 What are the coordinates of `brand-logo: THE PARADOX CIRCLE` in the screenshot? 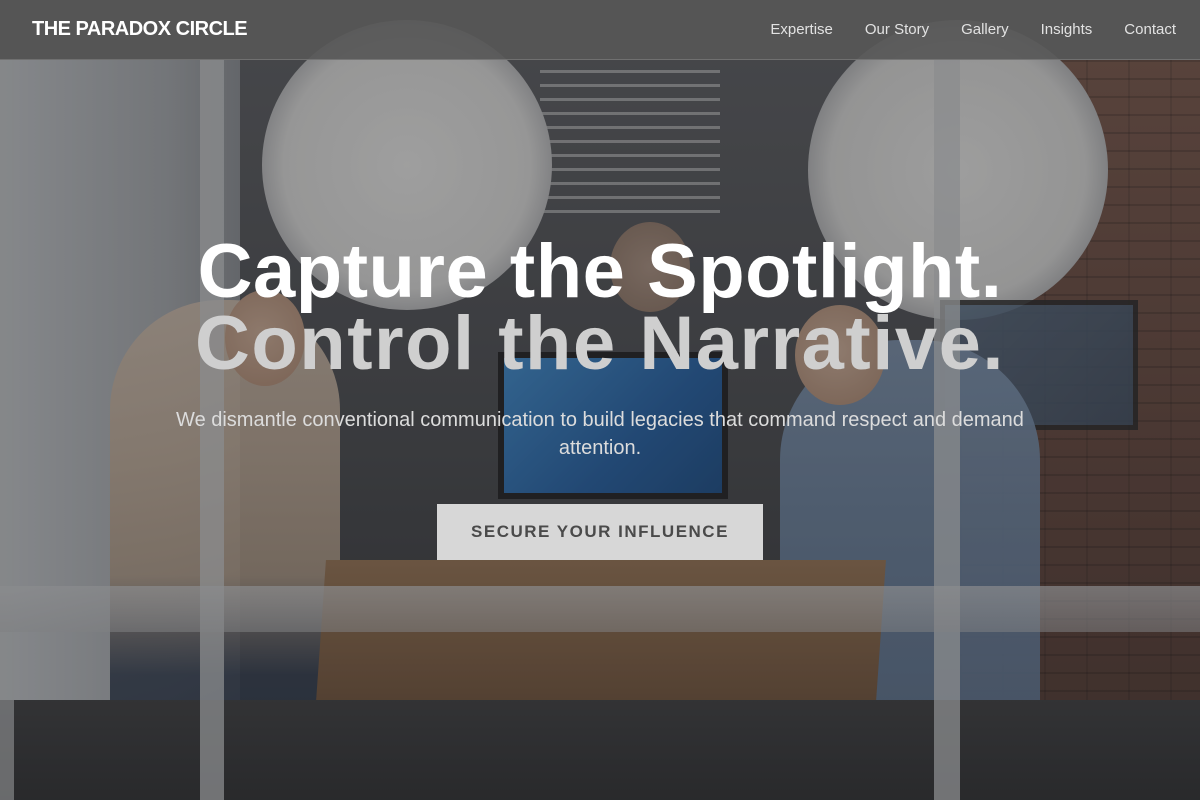 It's located at (140, 29).